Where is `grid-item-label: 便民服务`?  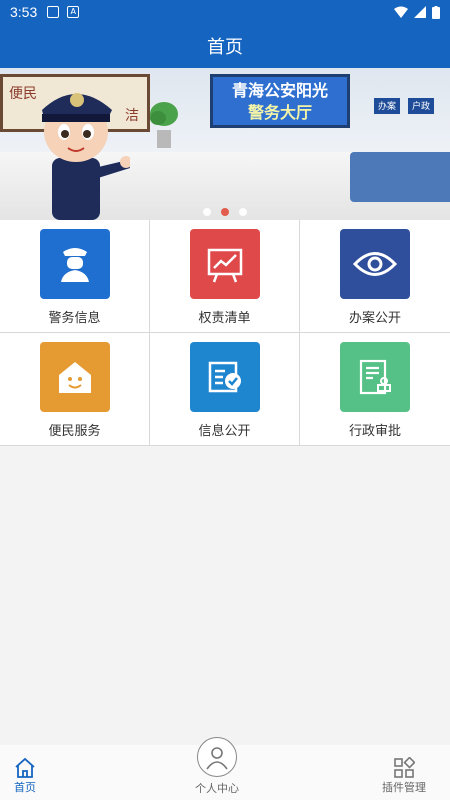
grid-item-label: 便民服务 is located at coordinates (74, 431).